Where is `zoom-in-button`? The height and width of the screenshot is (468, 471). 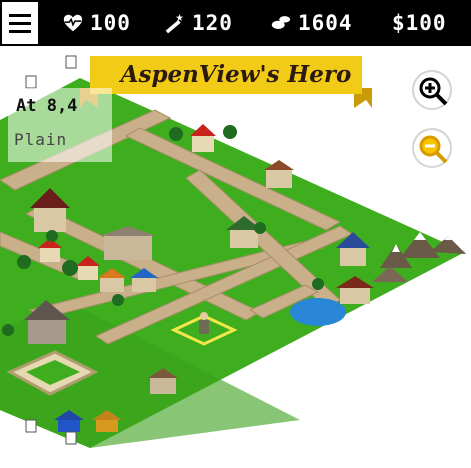 zoom-in-button is located at coordinates (432, 90).